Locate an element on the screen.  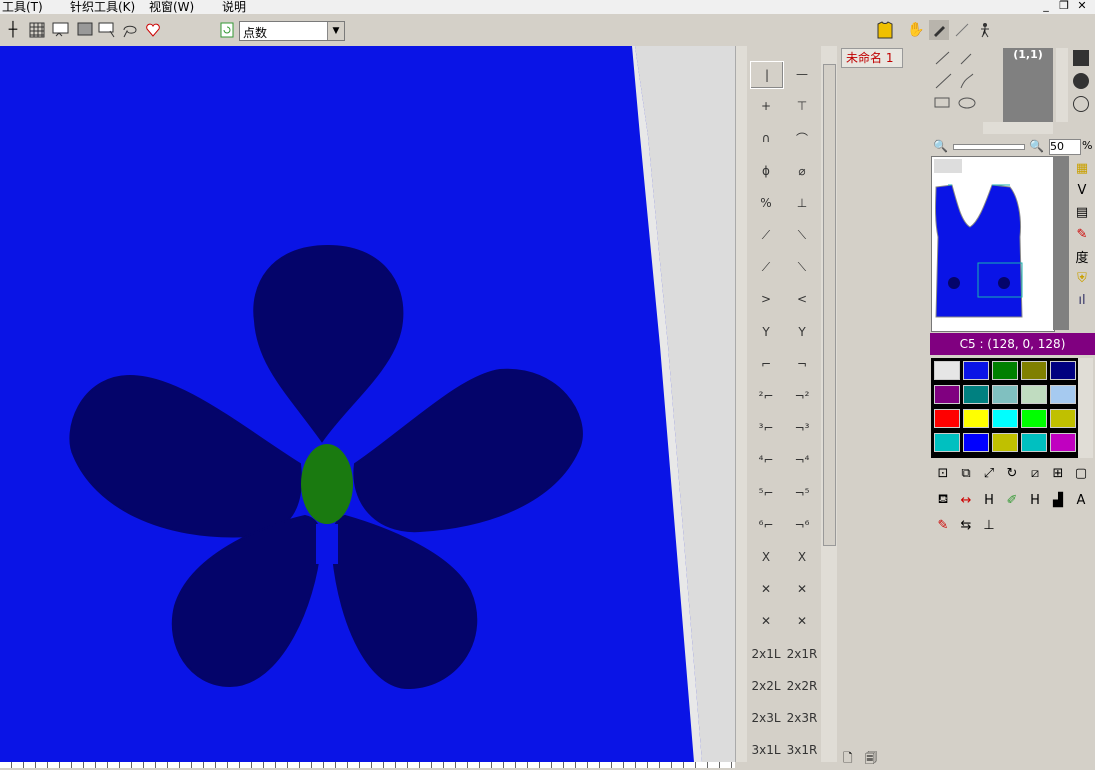
zoom-in-icon: 🔍 is located at coordinates (1036, 146).